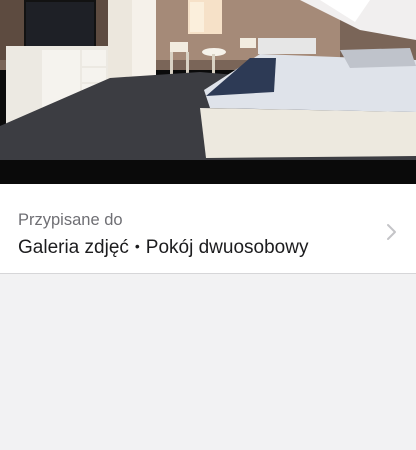 This screenshot has height=450, width=416. I want to click on assigned-to-value: Galeria zdjęć • Pokój dwuosobowy, so click(163, 247).